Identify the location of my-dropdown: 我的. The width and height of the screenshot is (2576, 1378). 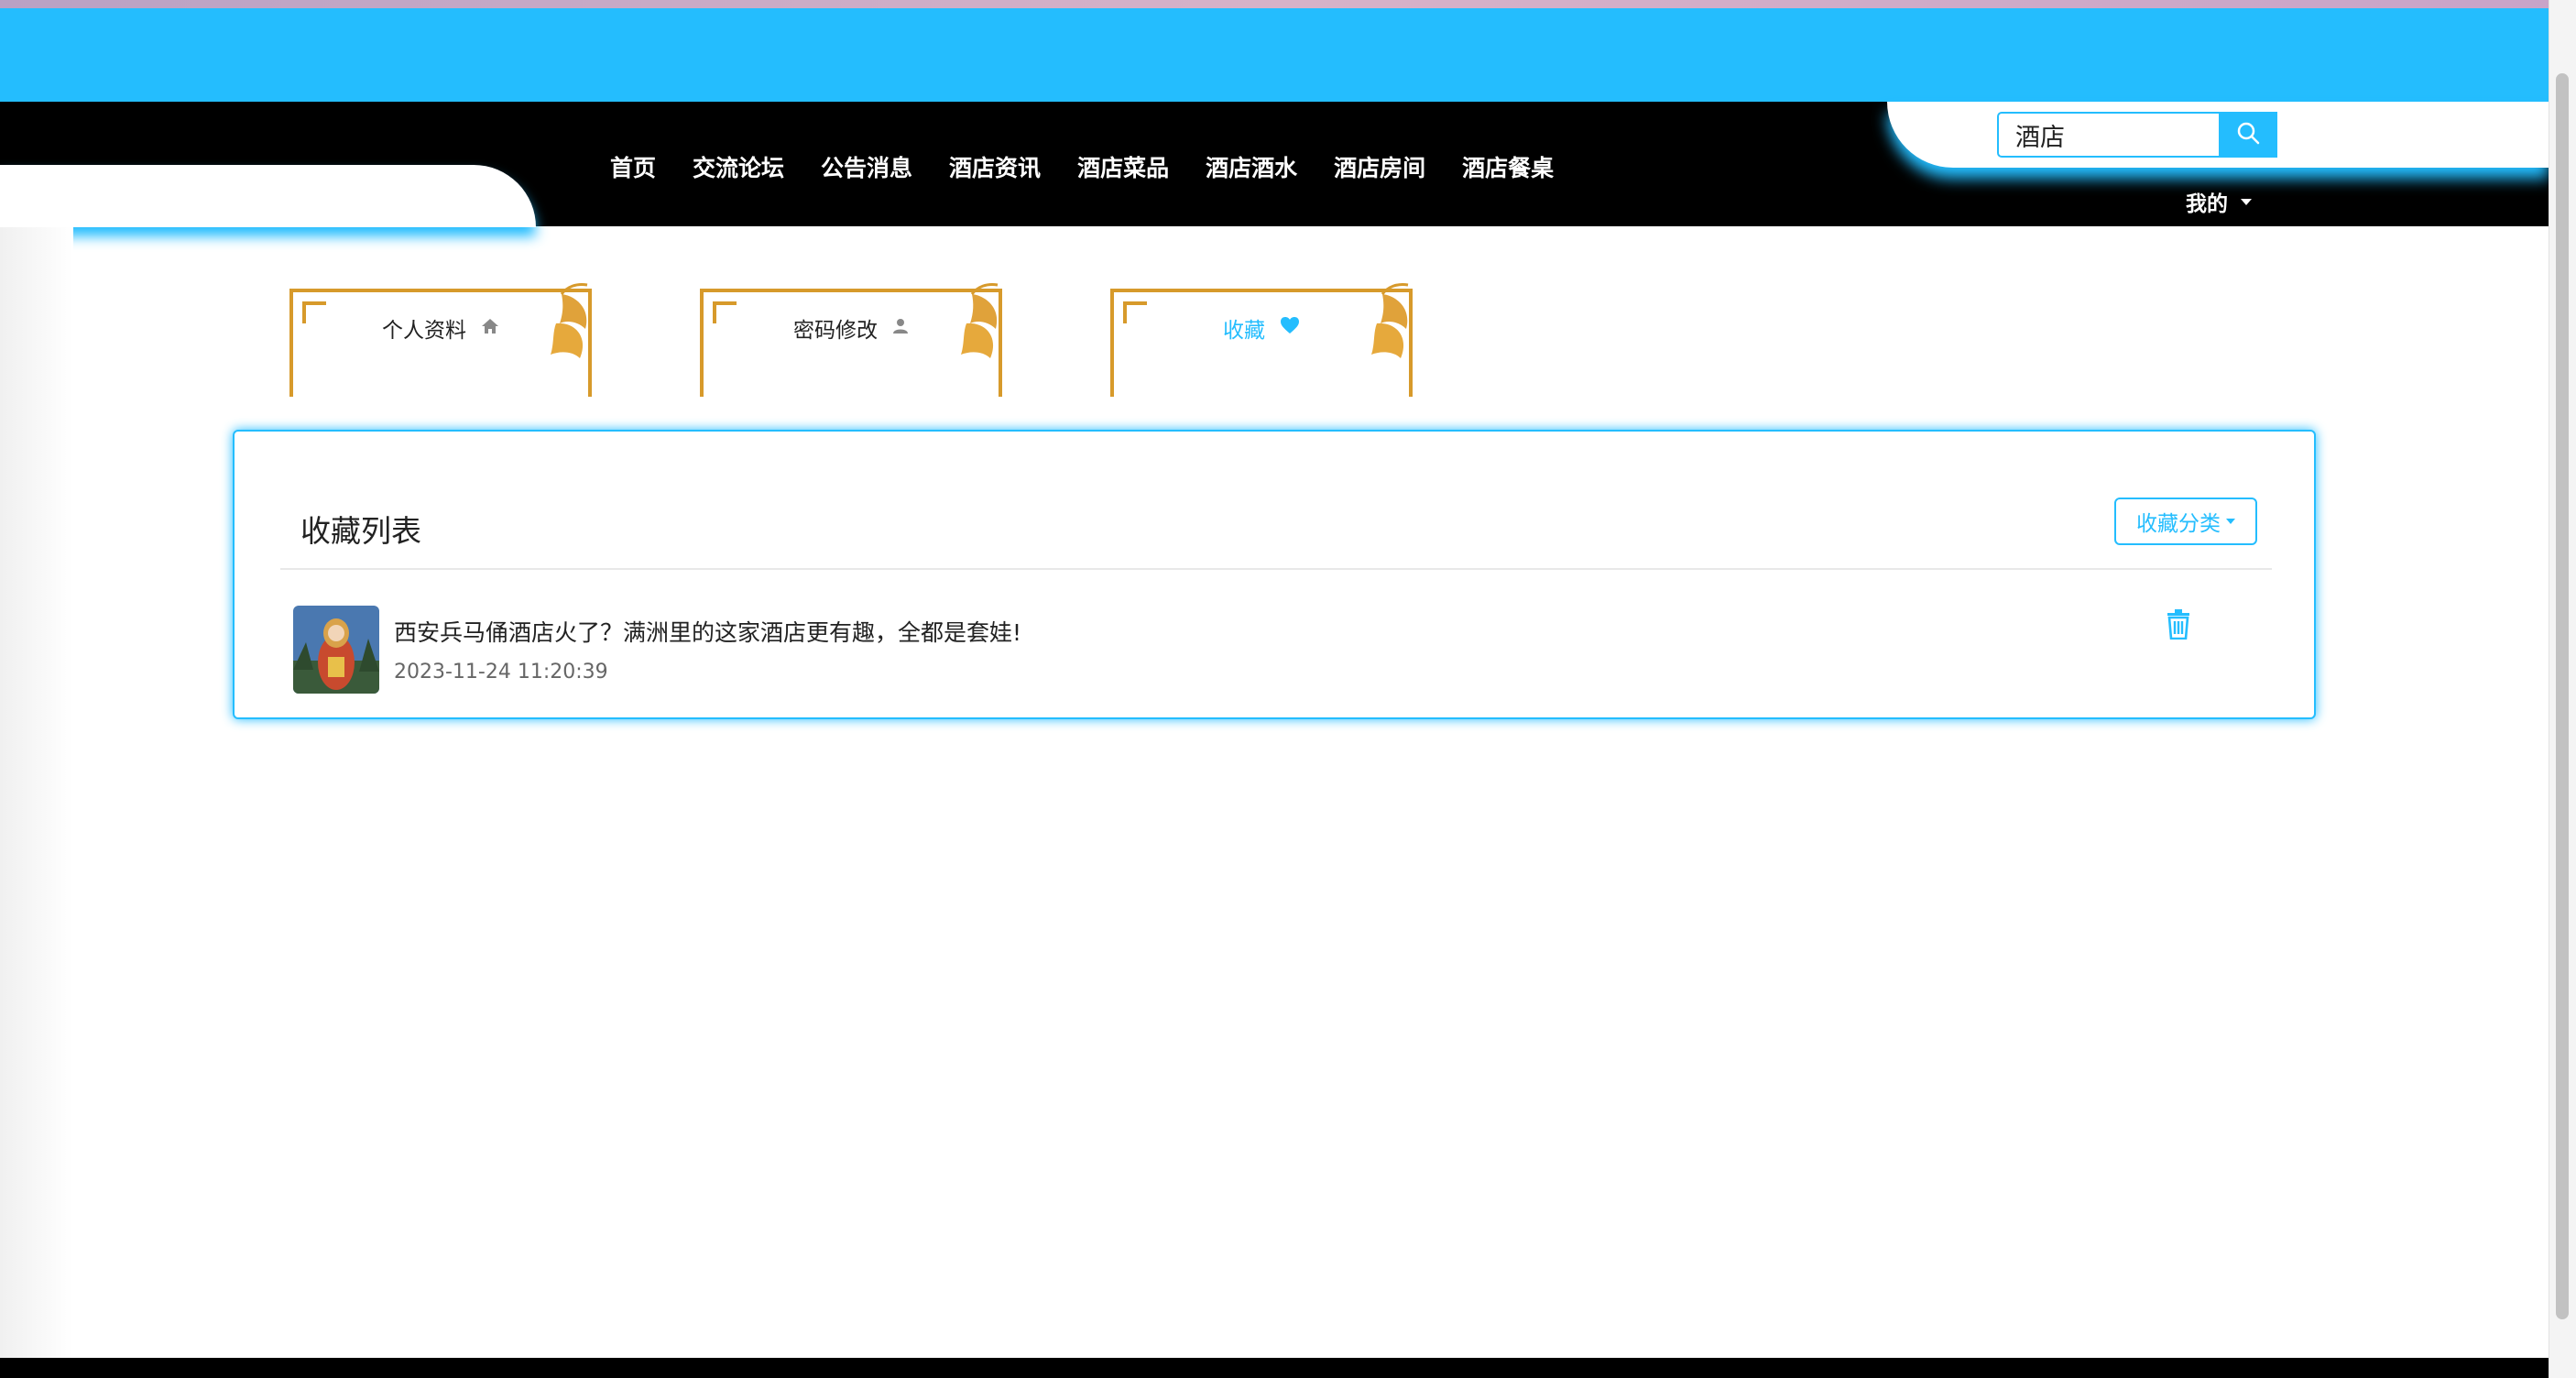
(2219, 201).